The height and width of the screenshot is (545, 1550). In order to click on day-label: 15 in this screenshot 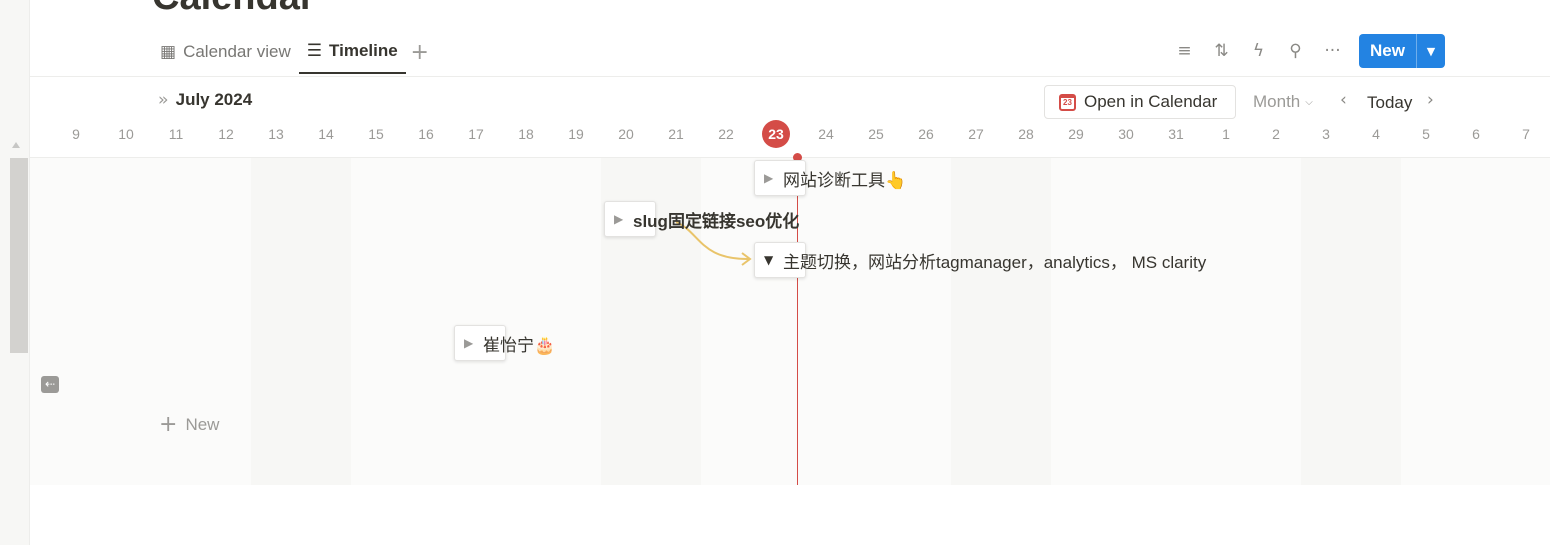, I will do `click(376, 134)`.